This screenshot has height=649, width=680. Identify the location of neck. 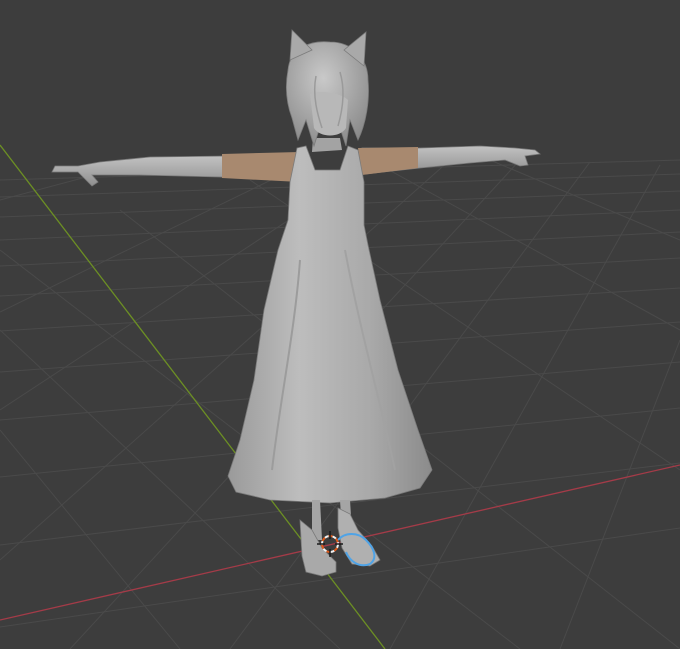
(327, 145).